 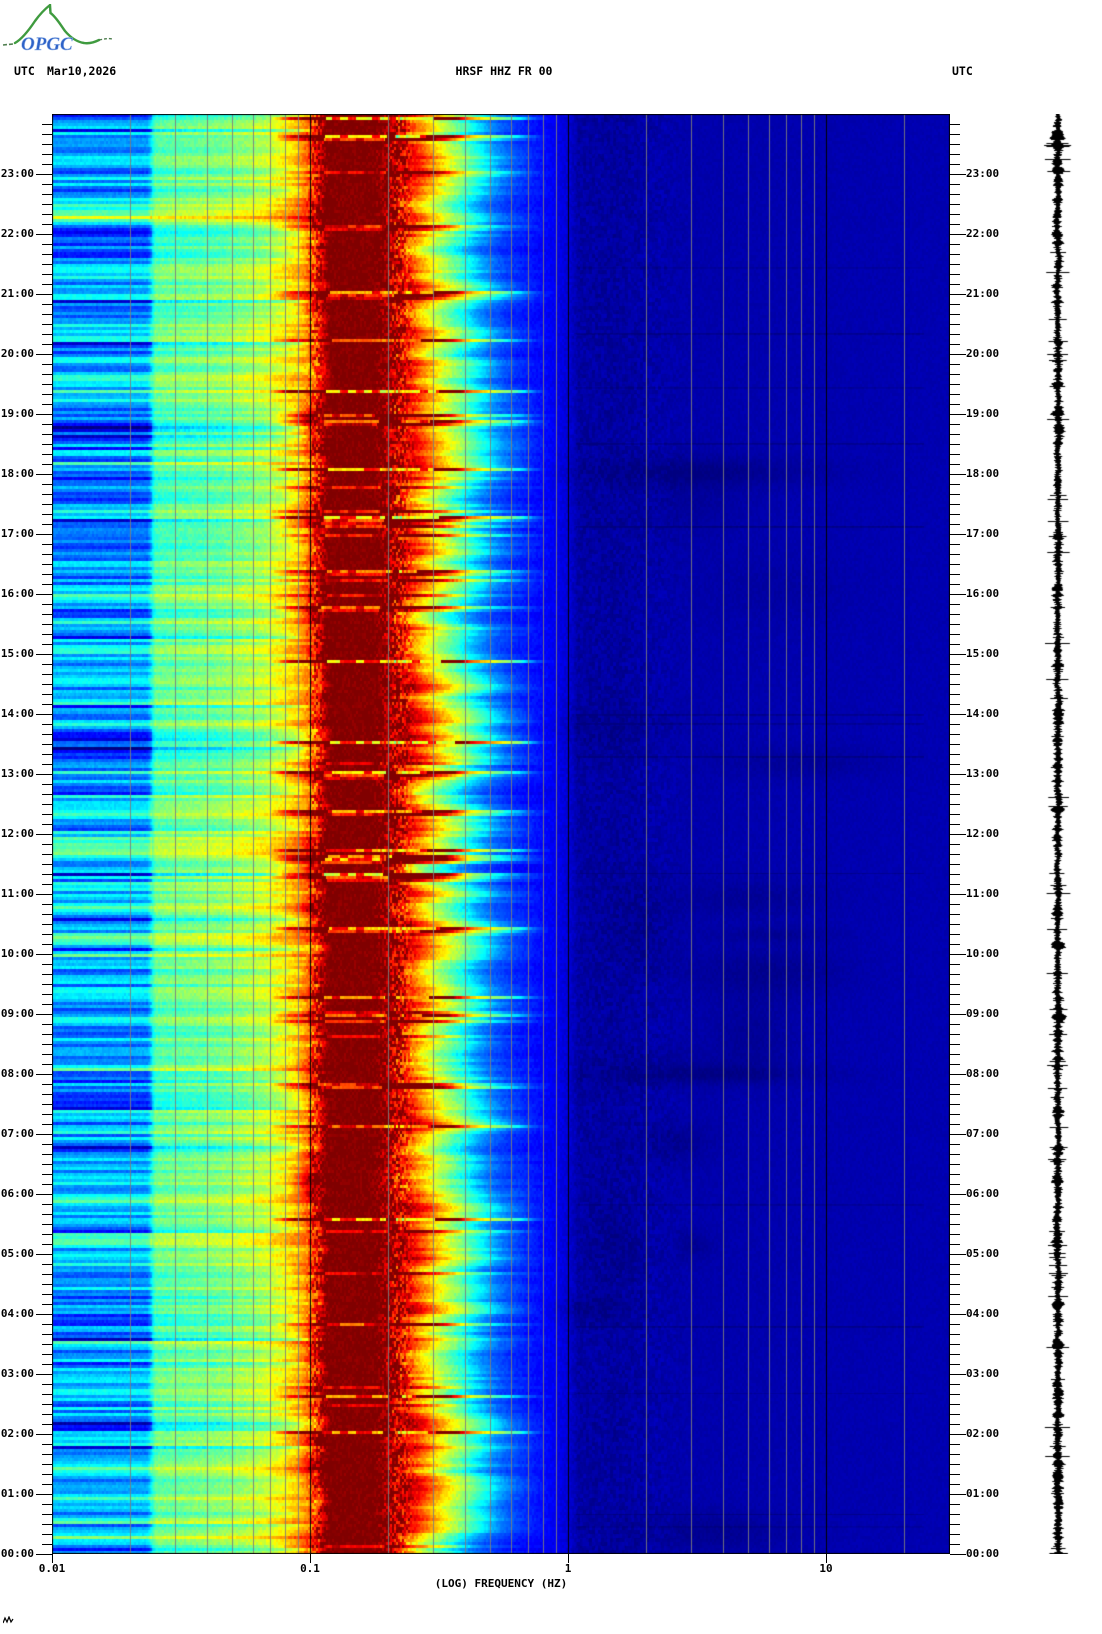 What do you see at coordinates (962, 71) in the screenshot?
I see `header-utc-right: UTC` at bounding box center [962, 71].